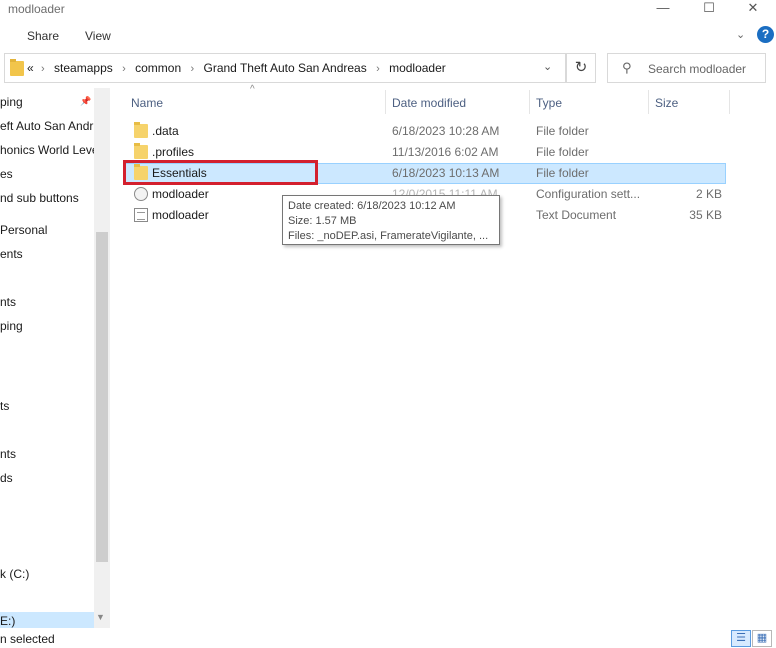 The width and height of the screenshot is (776, 648). I want to click on window-title: modloader, so click(36, 9).